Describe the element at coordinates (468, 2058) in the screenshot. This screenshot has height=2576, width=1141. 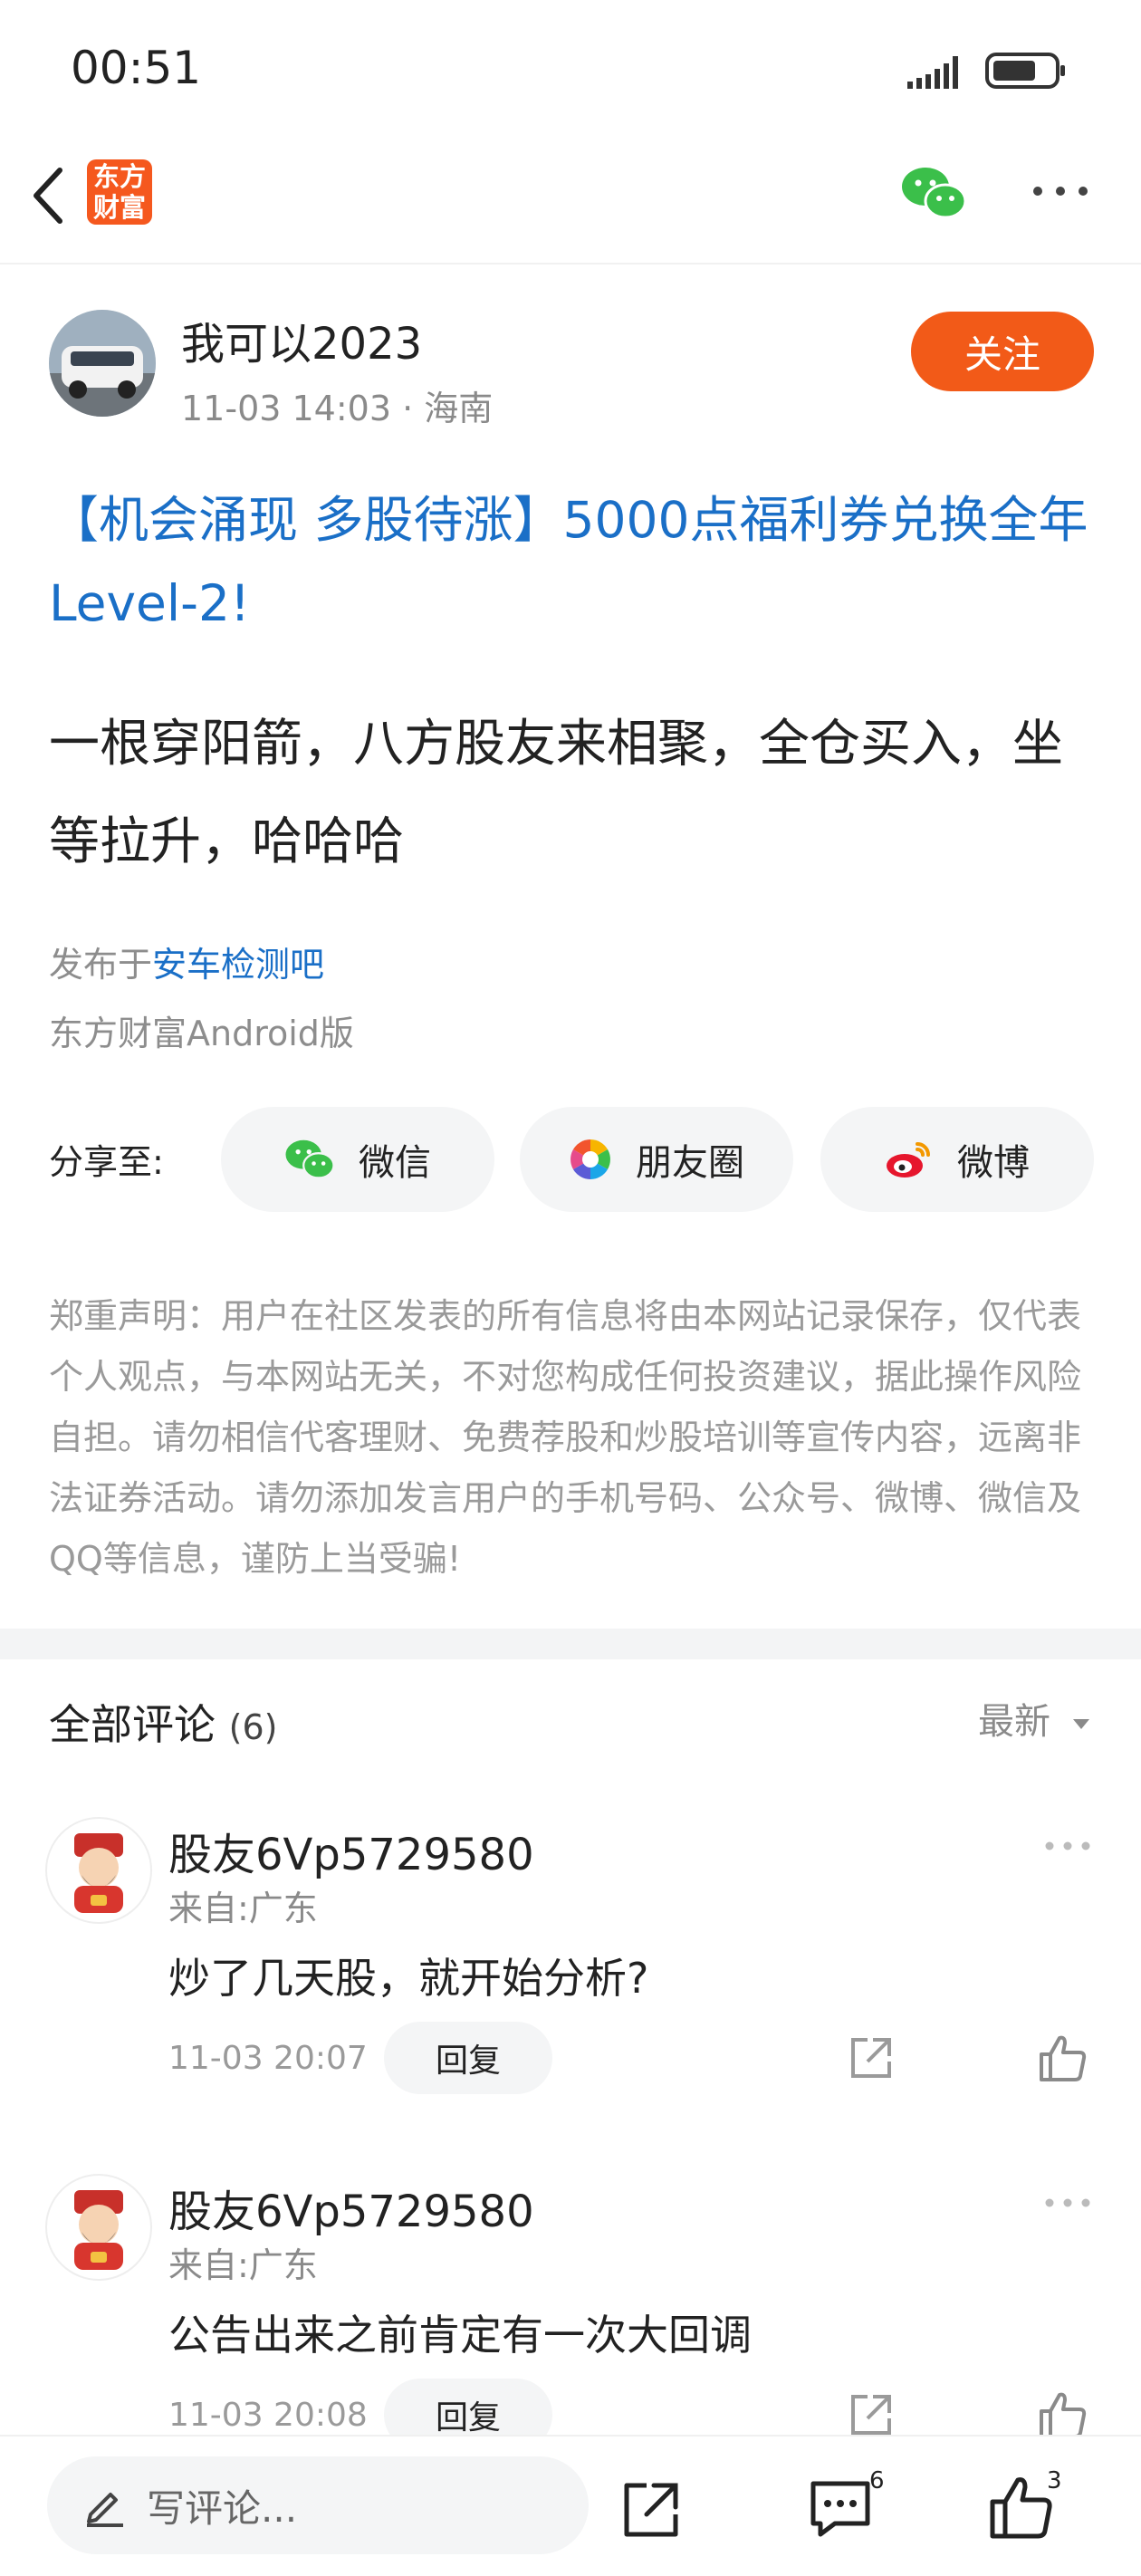
I see `reply-button: 回复` at that location.